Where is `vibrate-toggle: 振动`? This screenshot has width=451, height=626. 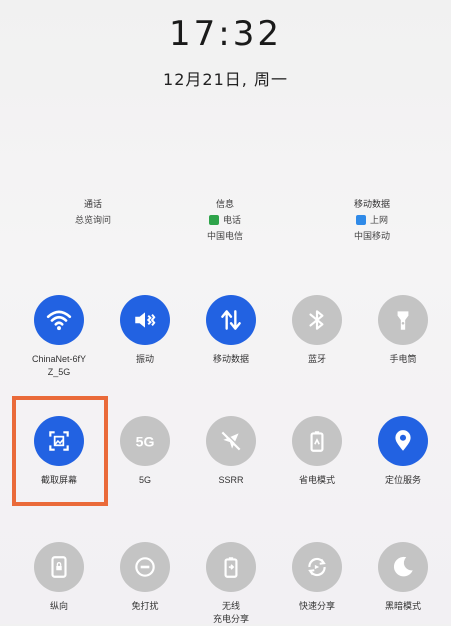
vibrate-toggle: 振动 is located at coordinates (145, 330).